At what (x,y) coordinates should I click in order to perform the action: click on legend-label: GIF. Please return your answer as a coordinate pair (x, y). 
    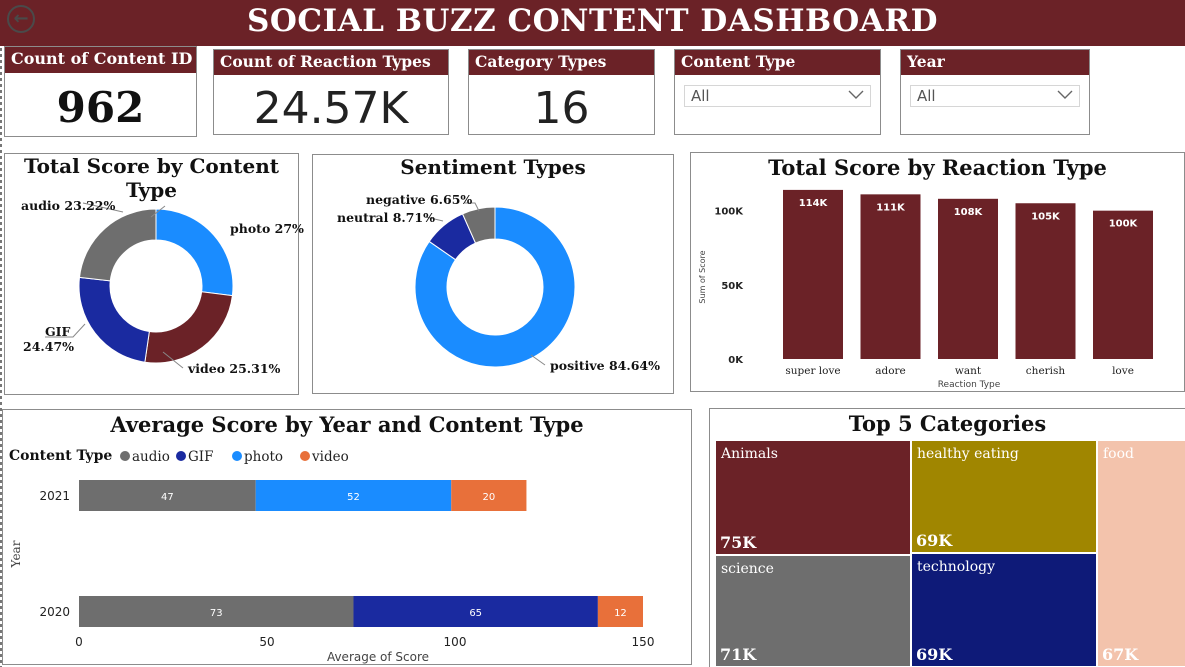
    Looking at the image, I should click on (200, 457).